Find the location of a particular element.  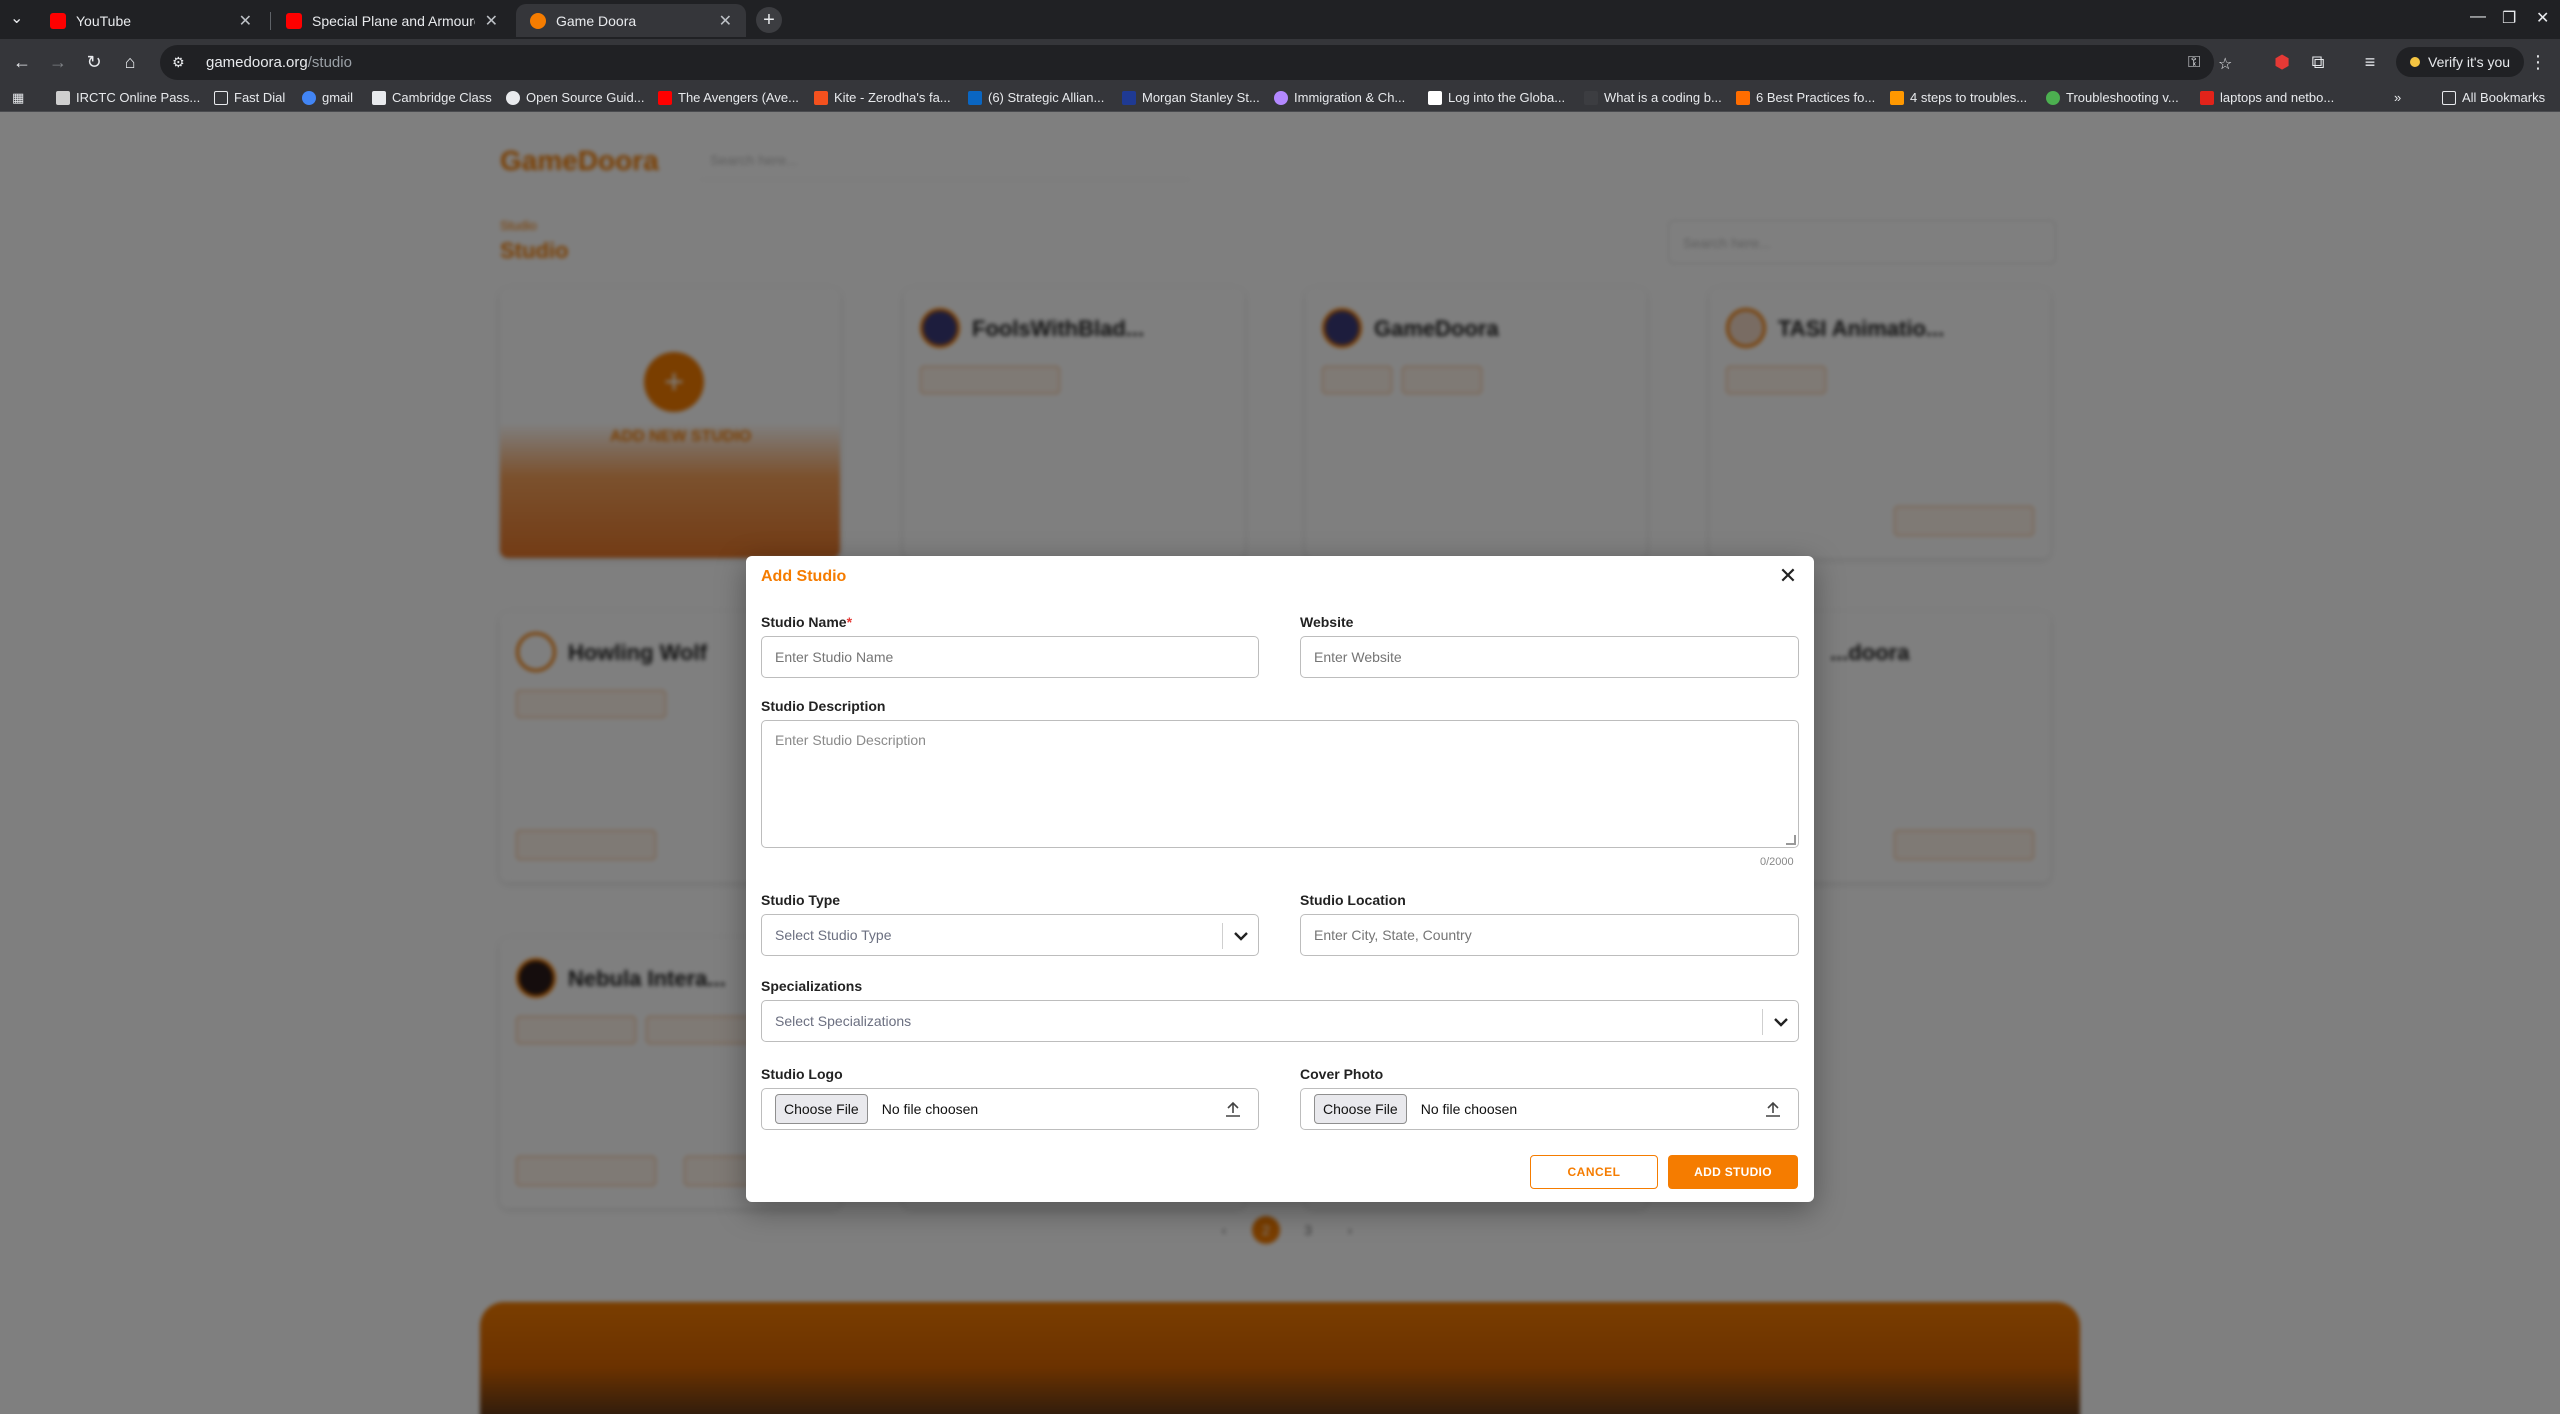

cover-photo-file-input: Choose File No file choosen is located at coordinates (1549, 1109).